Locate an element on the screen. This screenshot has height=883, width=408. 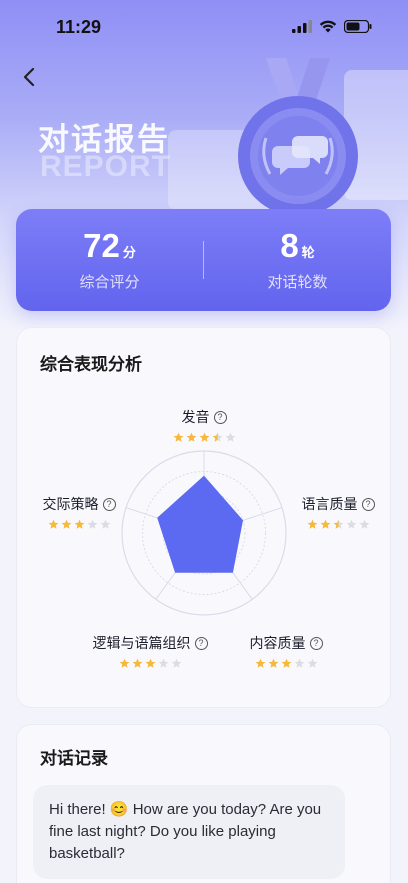
rounds-label: 对话轮数 is located at coordinates (297, 282).